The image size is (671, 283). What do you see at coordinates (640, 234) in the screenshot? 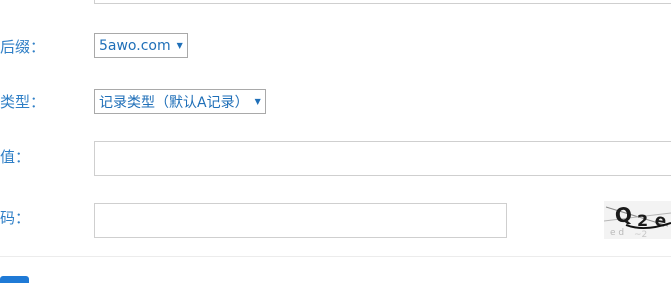
I see `svg-text: ~2` at bounding box center [640, 234].